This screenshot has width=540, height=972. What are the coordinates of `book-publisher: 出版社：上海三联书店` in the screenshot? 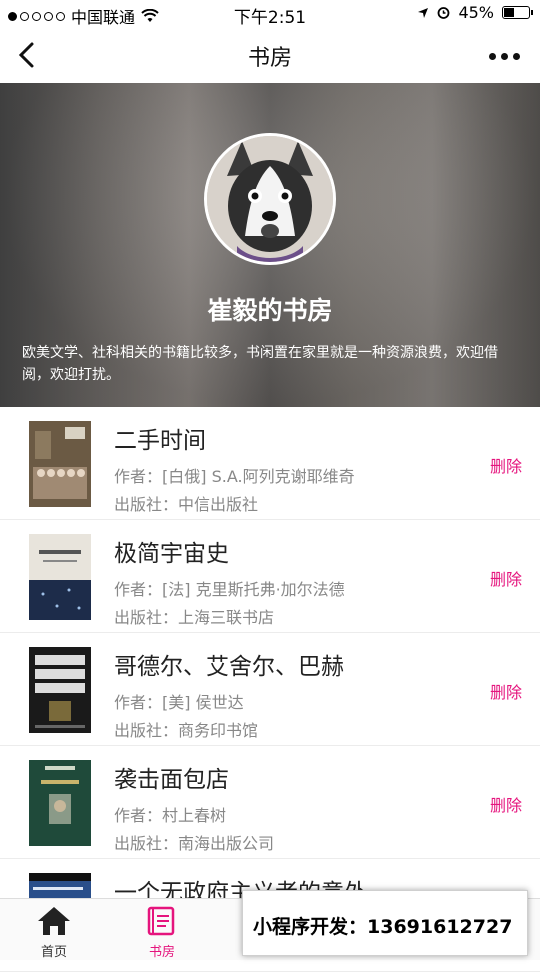 It's located at (194, 617).